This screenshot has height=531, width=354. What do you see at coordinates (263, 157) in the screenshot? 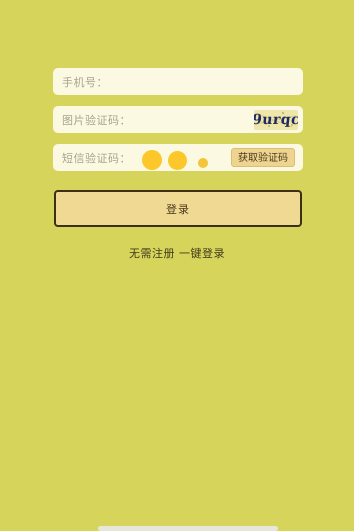
I see `get-sms-code-button: 获取验证码` at bounding box center [263, 157].